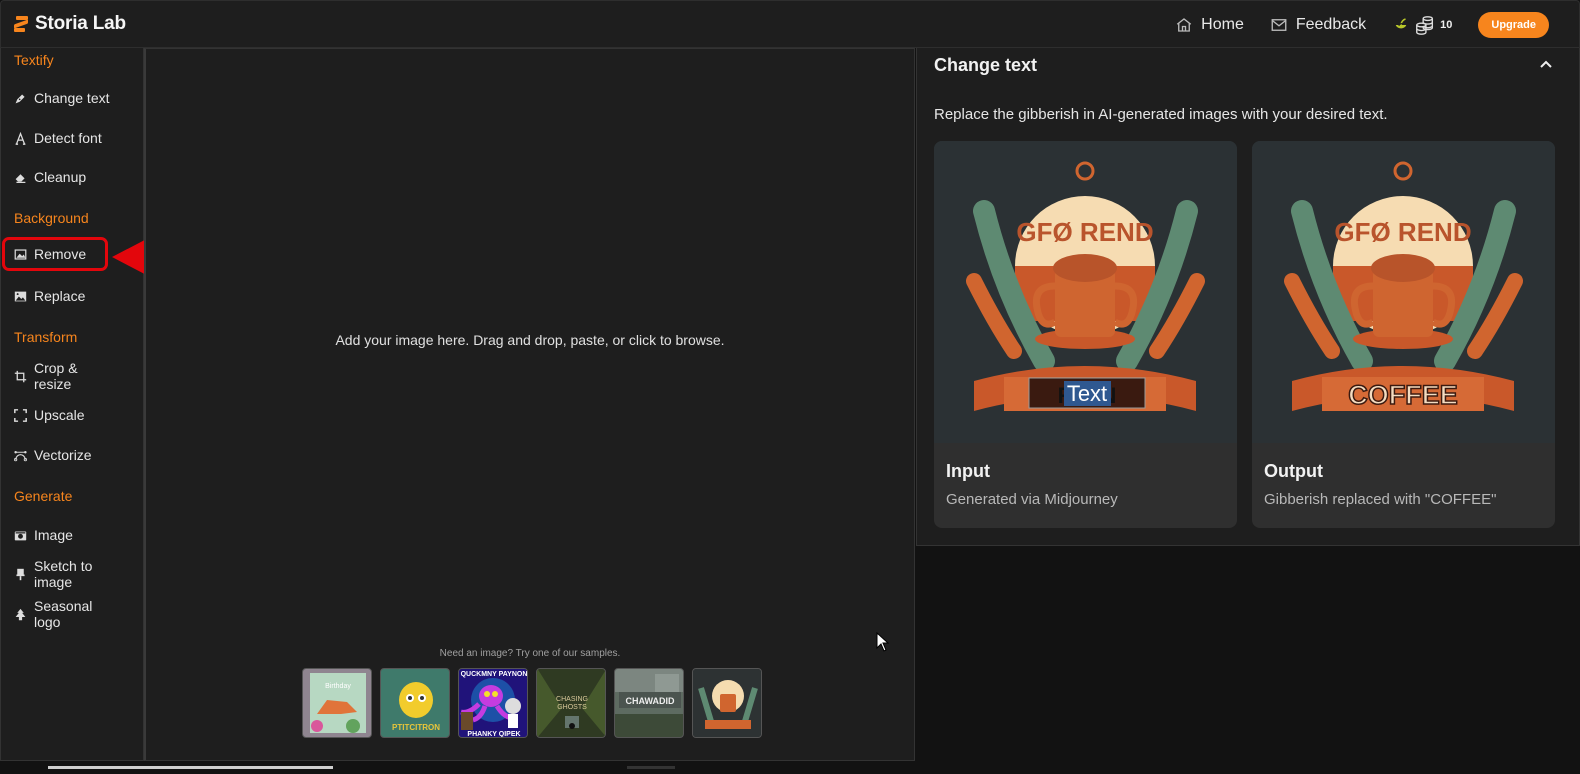 This screenshot has width=1580, height=774. I want to click on sample-thumbnail: CHASING GHOSTS, so click(571, 703).